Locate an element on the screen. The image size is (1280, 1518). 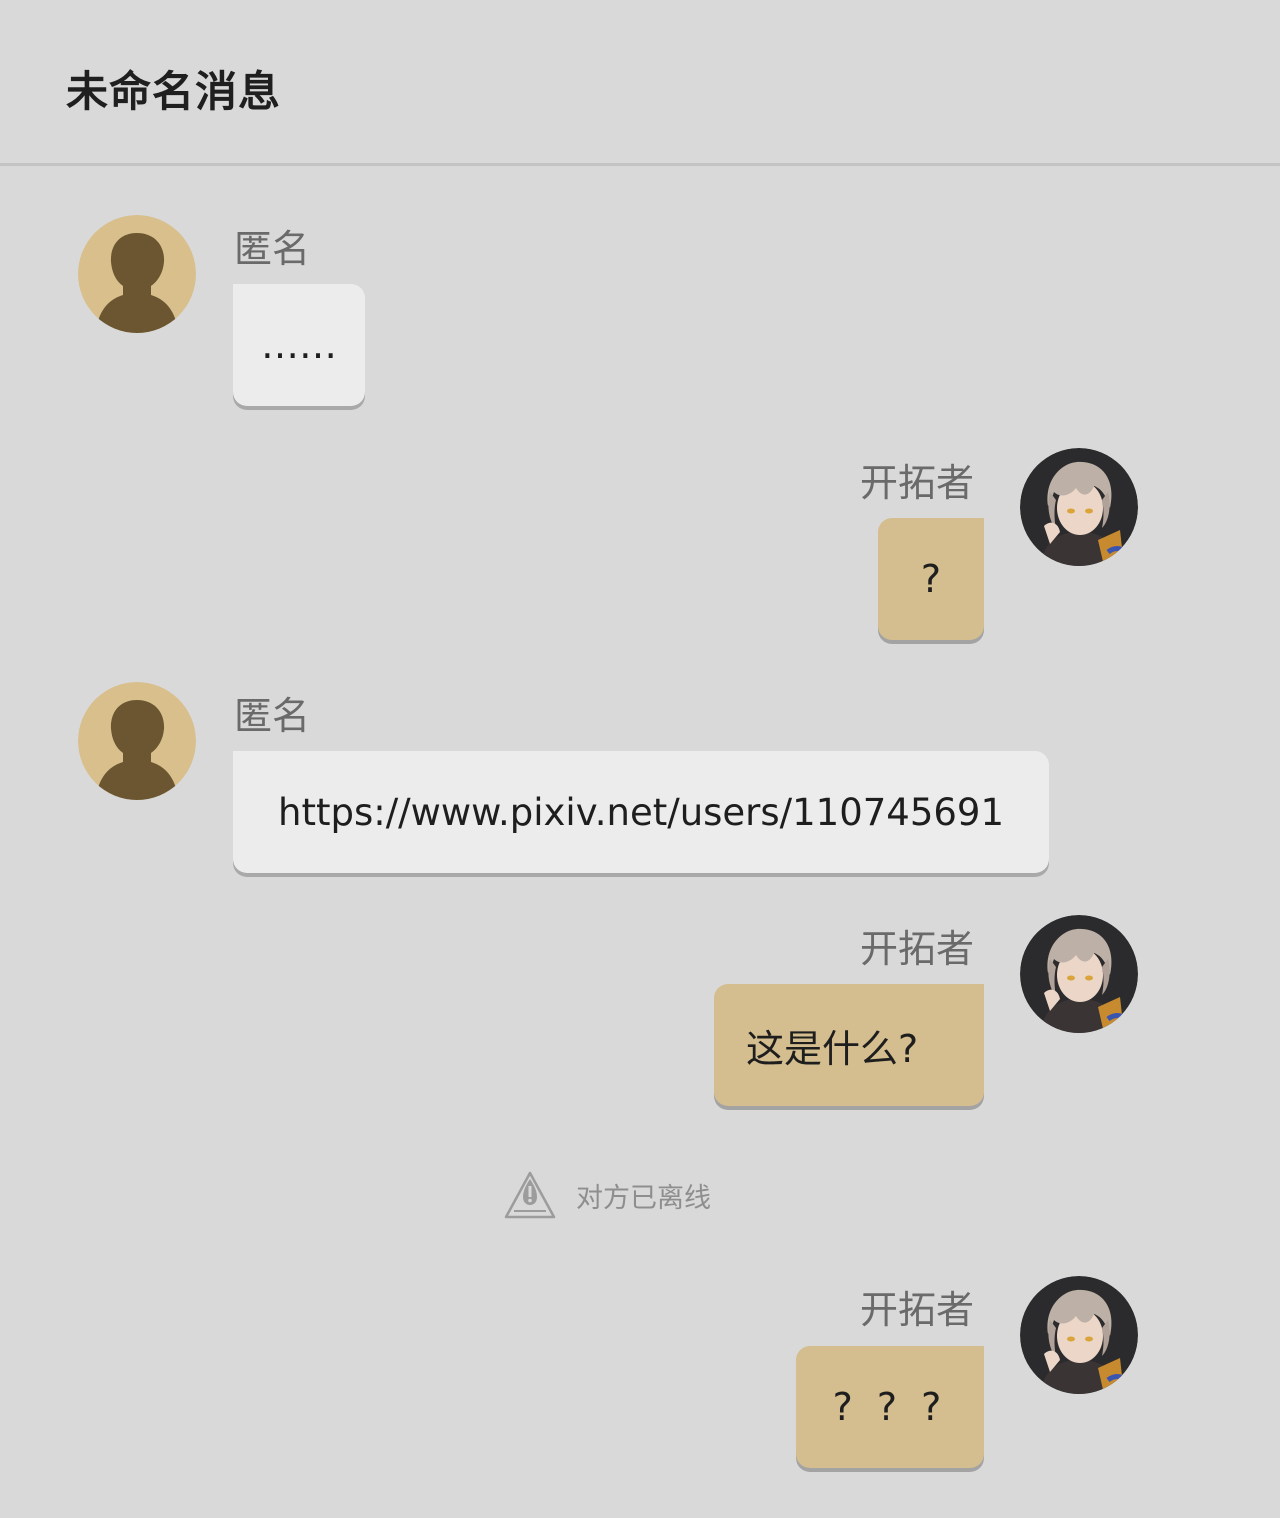
offline-notice: 对方已离线 is located at coordinates (607, 1195).